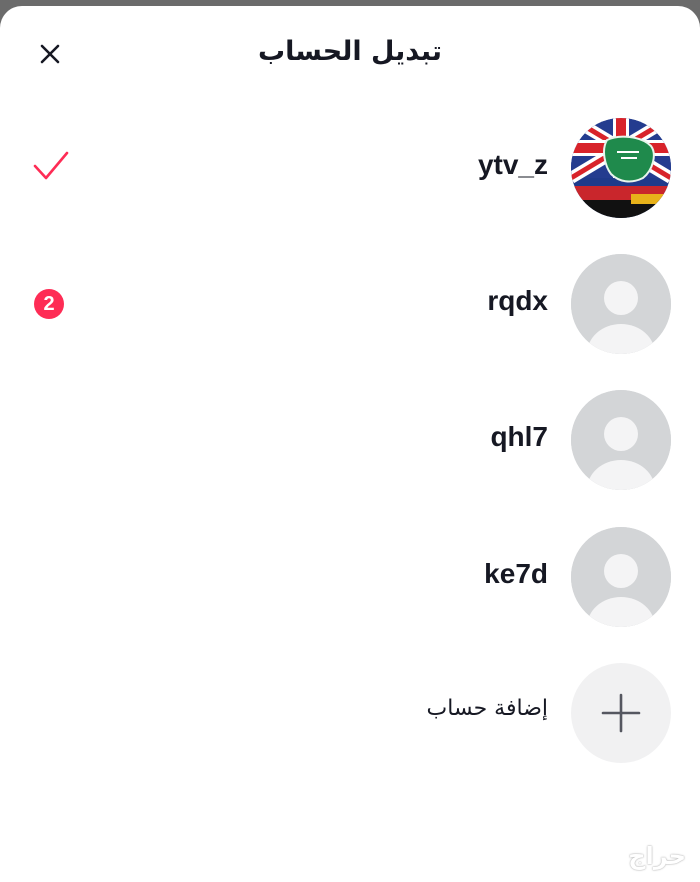 The image size is (700, 882). I want to click on account-row-ke7d: ke7d, so click(350, 577).